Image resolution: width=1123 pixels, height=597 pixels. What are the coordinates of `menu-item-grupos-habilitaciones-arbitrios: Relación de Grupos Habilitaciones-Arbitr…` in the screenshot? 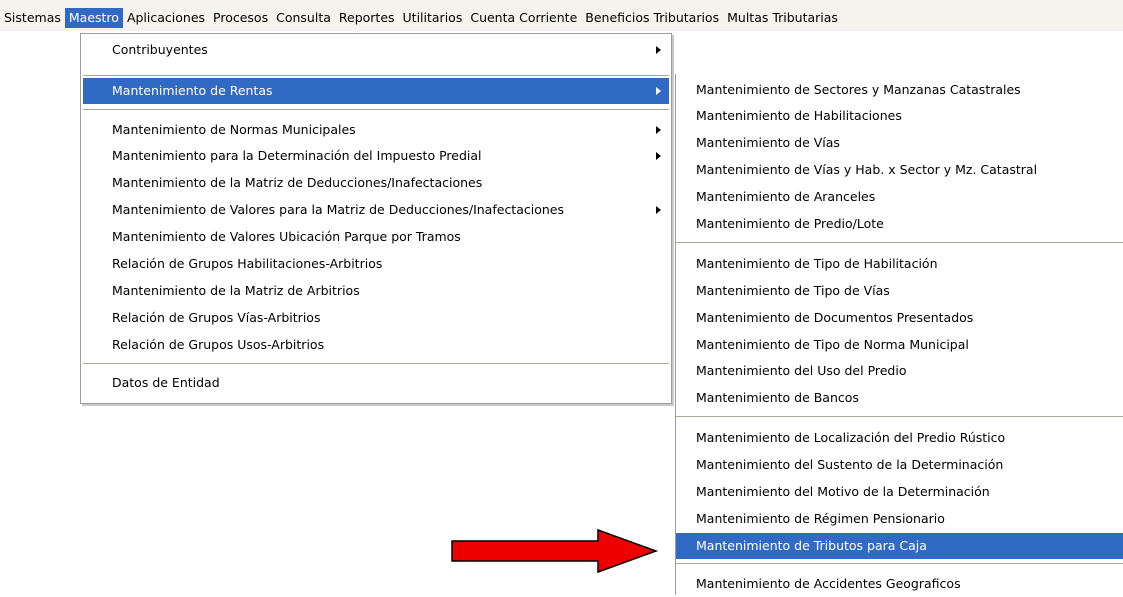 It's located at (376, 264).